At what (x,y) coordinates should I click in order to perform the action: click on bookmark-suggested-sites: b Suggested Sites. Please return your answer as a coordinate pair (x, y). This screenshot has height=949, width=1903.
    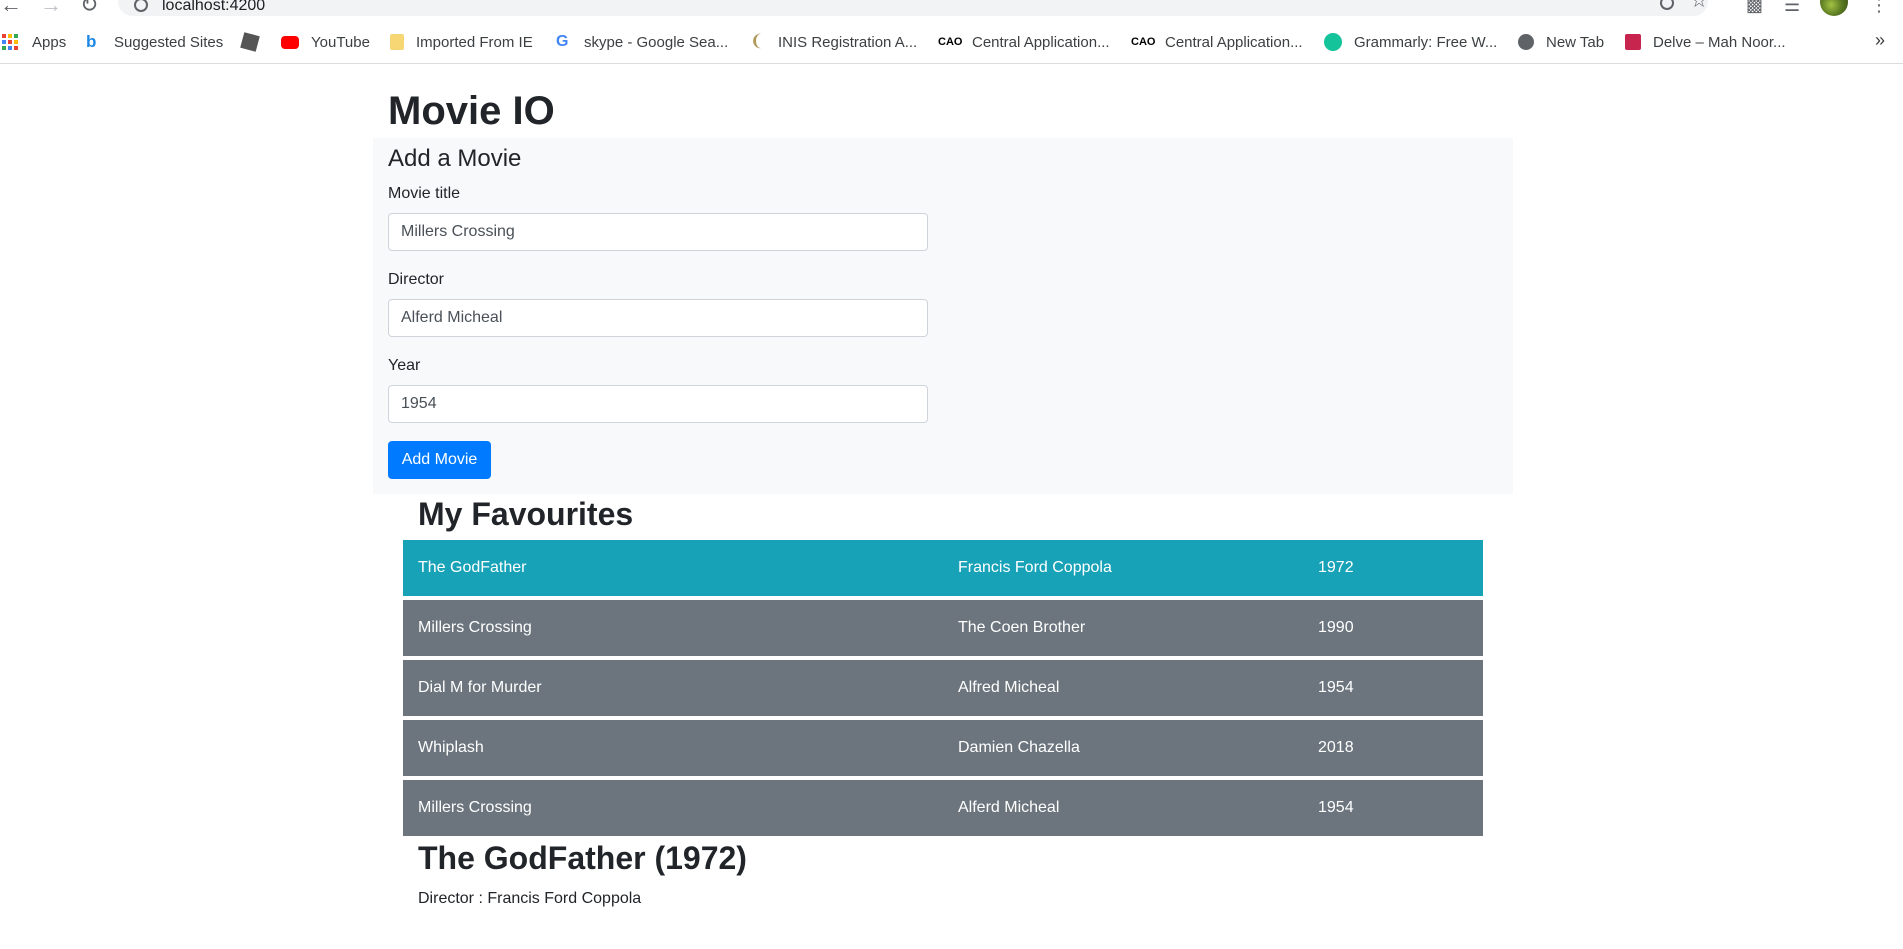
    Looking at the image, I should click on (154, 42).